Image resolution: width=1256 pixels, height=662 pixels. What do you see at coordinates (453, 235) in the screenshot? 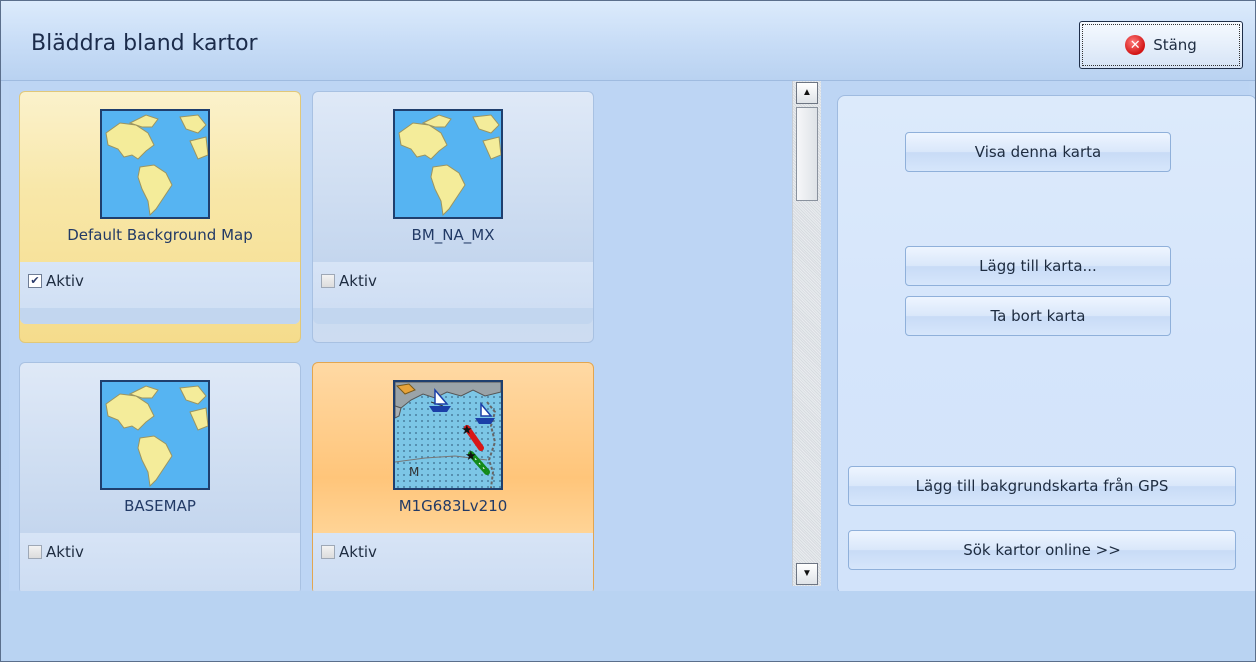
I see `map-name: BM_NA_MX` at bounding box center [453, 235].